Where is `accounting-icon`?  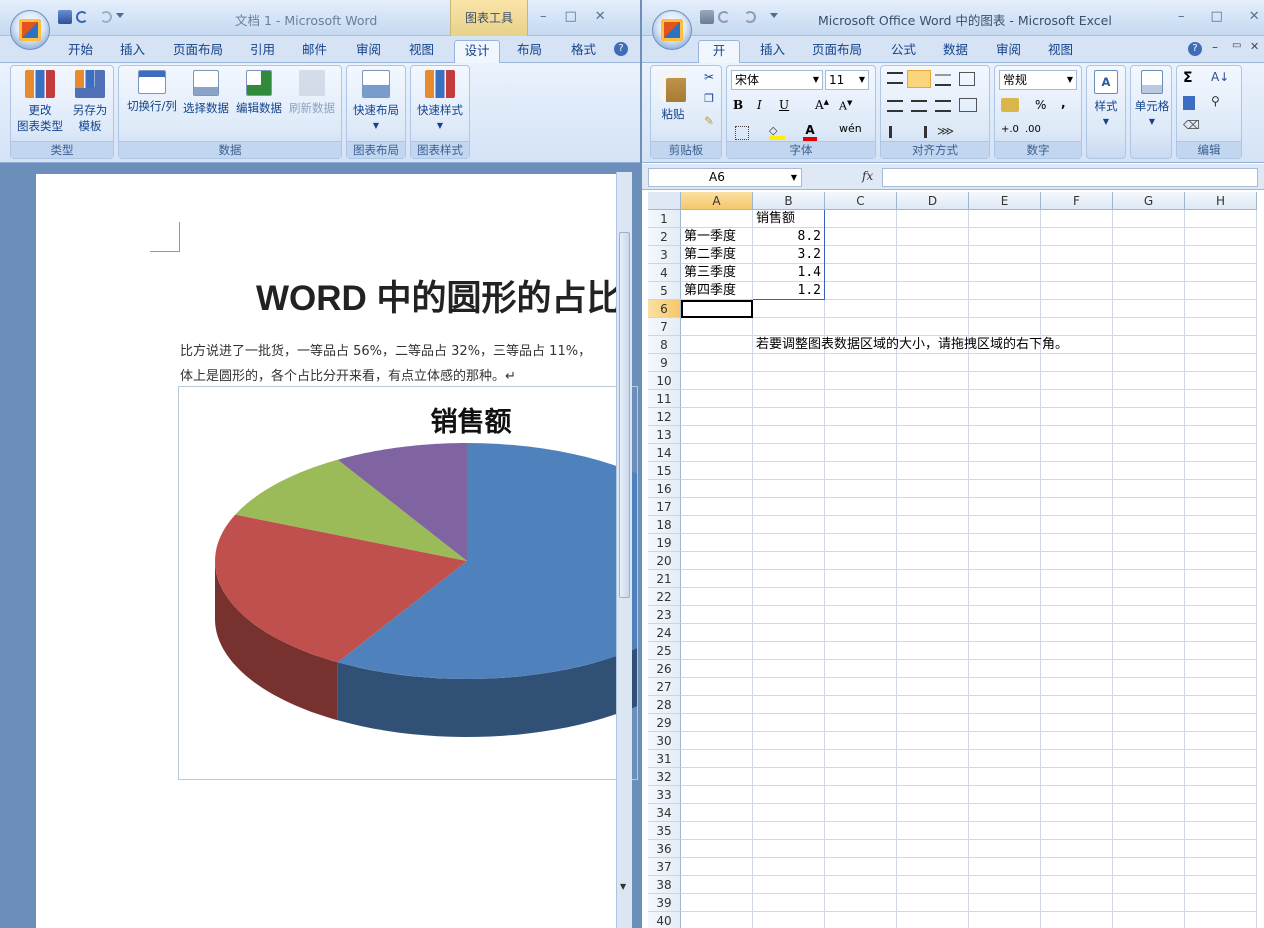
accounting-icon is located at coordinates (1010, 105).